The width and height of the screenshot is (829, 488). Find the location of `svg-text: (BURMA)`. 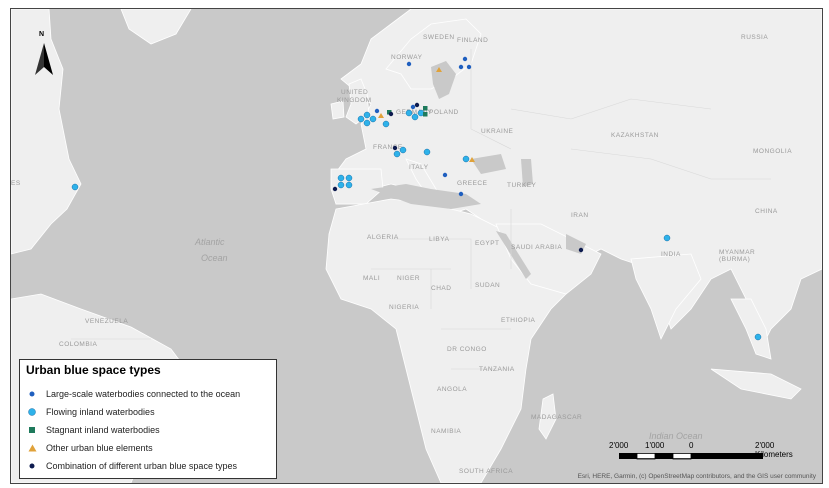

svg-text: (BURMA) is located at coordinates (734, 259).